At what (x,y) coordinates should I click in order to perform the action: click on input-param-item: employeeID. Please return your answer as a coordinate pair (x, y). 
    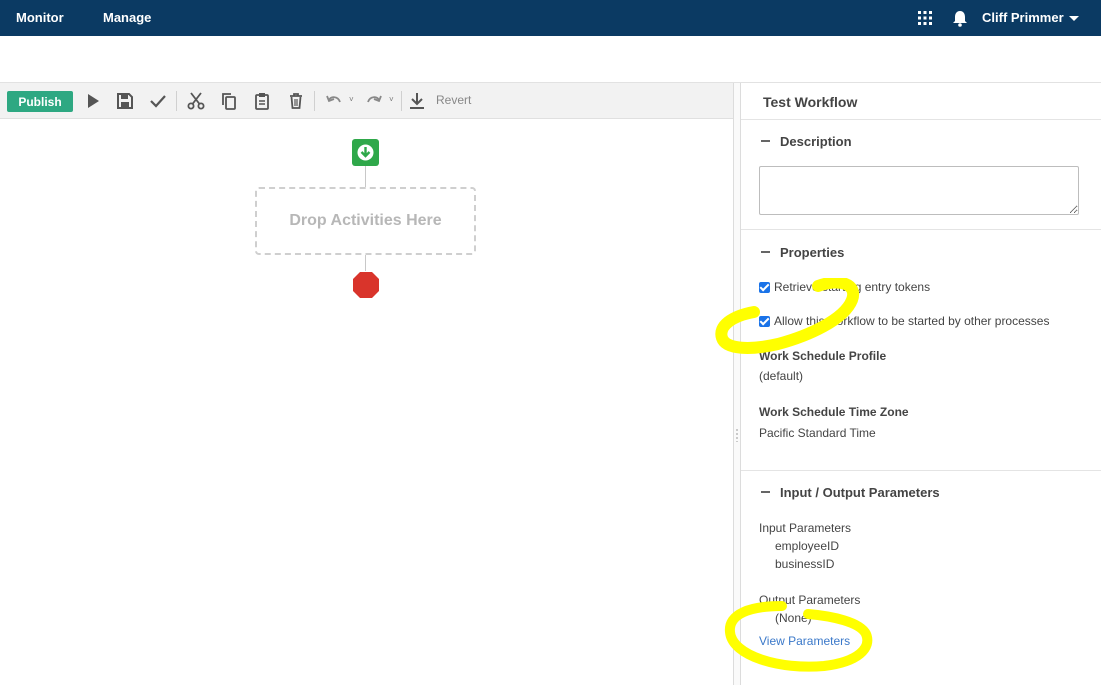
    Looking at the image, I should click on (807, 546).